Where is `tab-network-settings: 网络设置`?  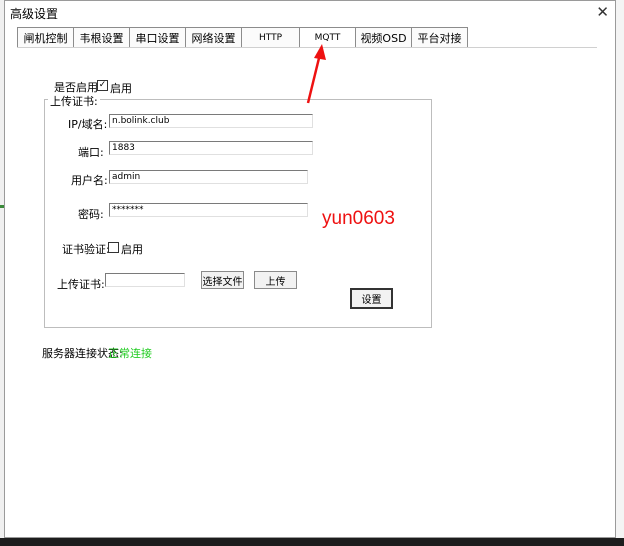
tab-network-settings: 网络设置 is located at coordinates (213, 37).